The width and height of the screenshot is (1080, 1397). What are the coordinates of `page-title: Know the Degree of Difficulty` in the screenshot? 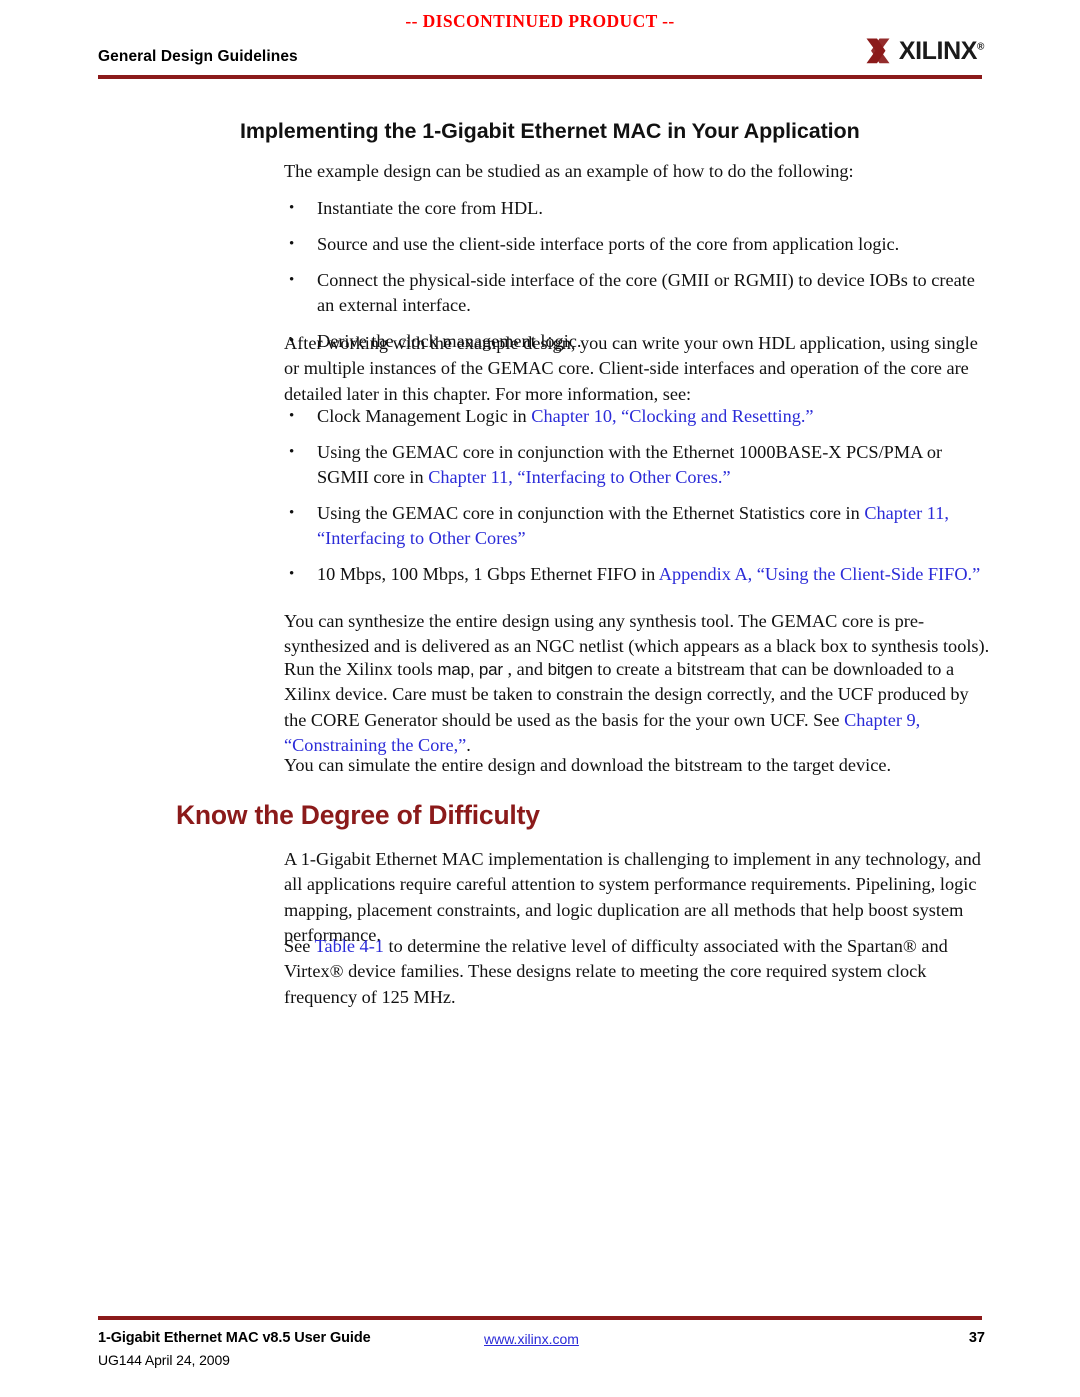 It's located at (358, 815).